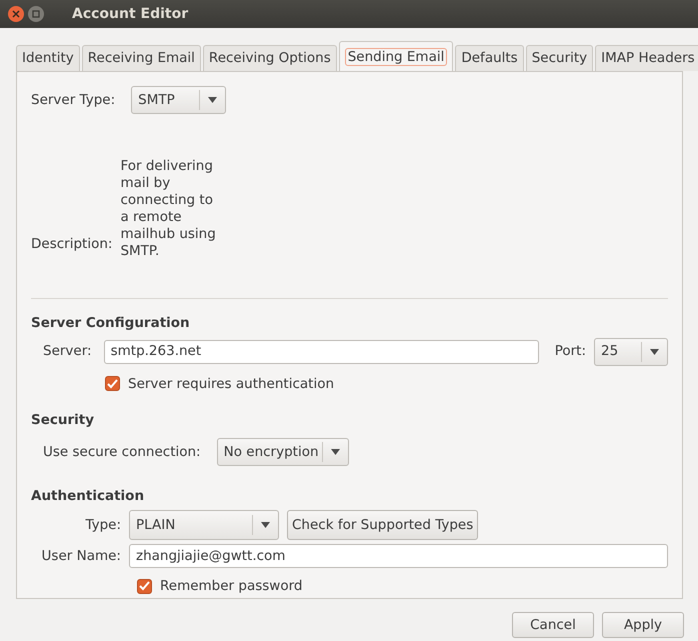 This screenshot has width=698, height=641. Describe the element at coordinates (631, 352) in the screenshot. I see `port-dropdown: 25` at that location.